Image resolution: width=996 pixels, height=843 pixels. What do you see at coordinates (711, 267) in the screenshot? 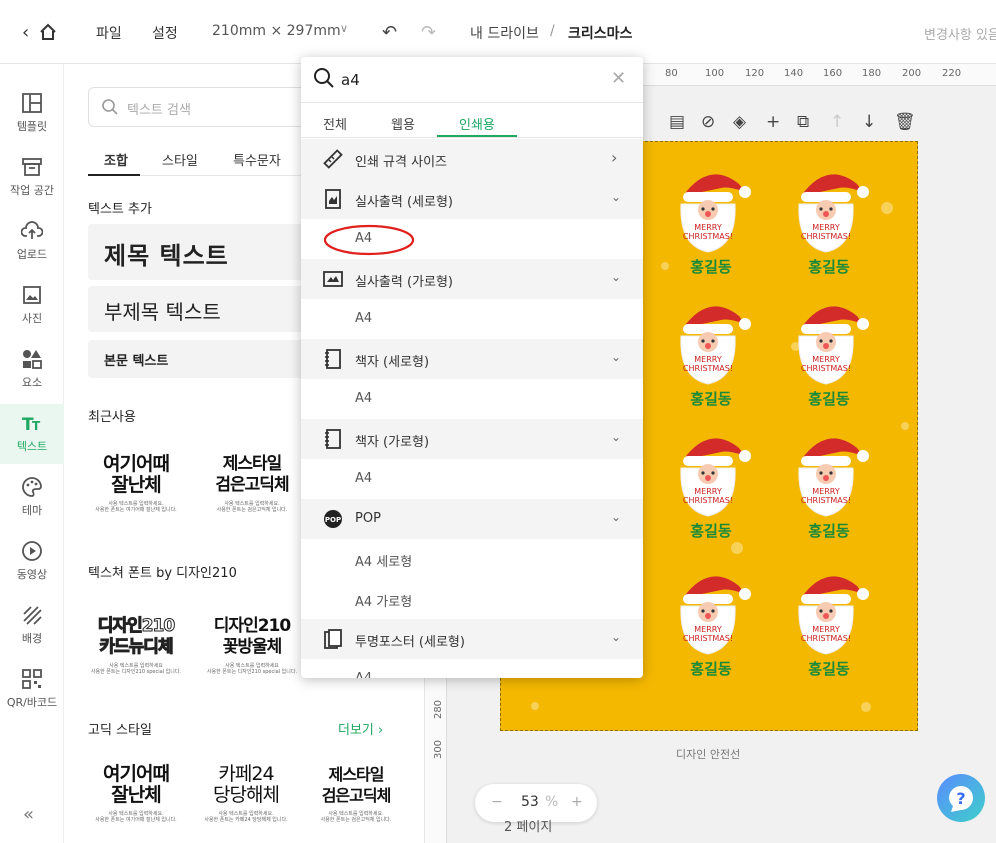
I see `santa-name: 홍길동` at bounding box center [711, 267].